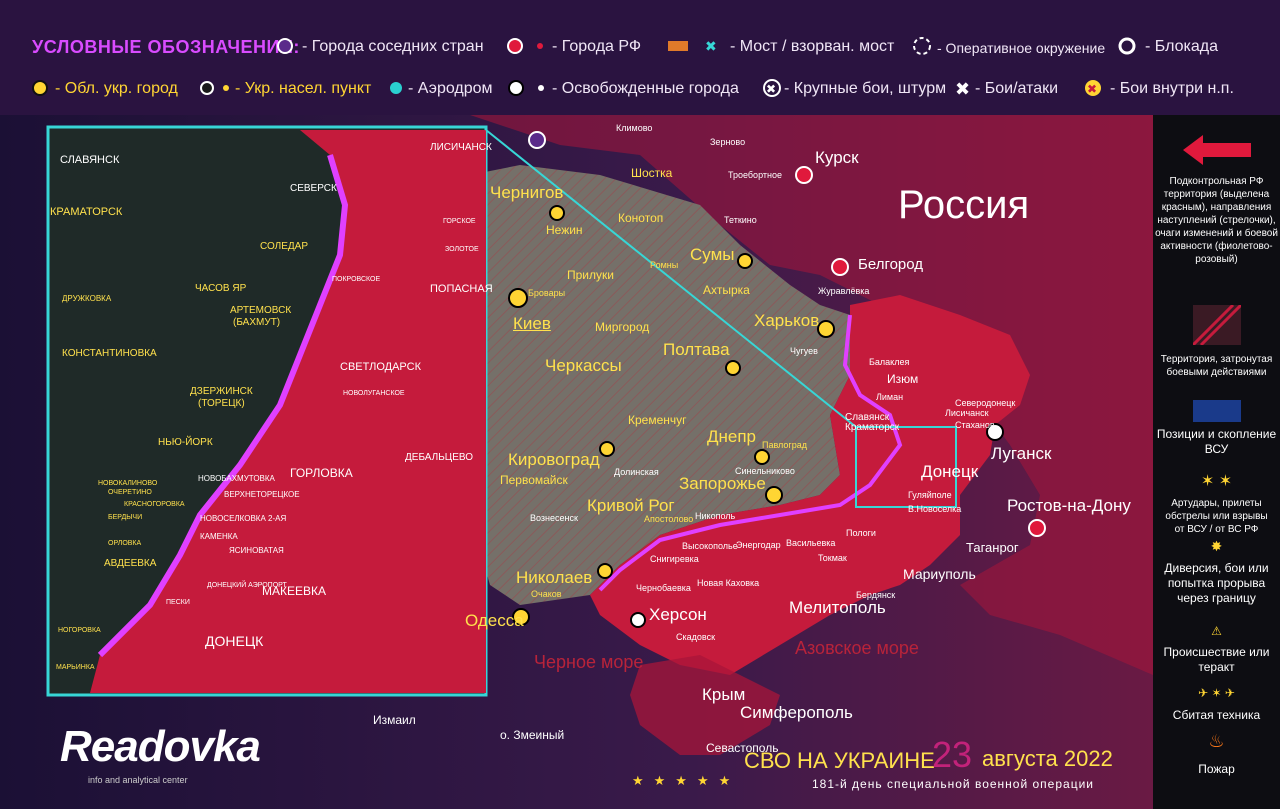 The height and width of the screenshot is (809, 1280). Describe the element at coordinates (812, 46) in the screenshot. I see `legend-bridge: - Мост / взорван. мост` at that location.